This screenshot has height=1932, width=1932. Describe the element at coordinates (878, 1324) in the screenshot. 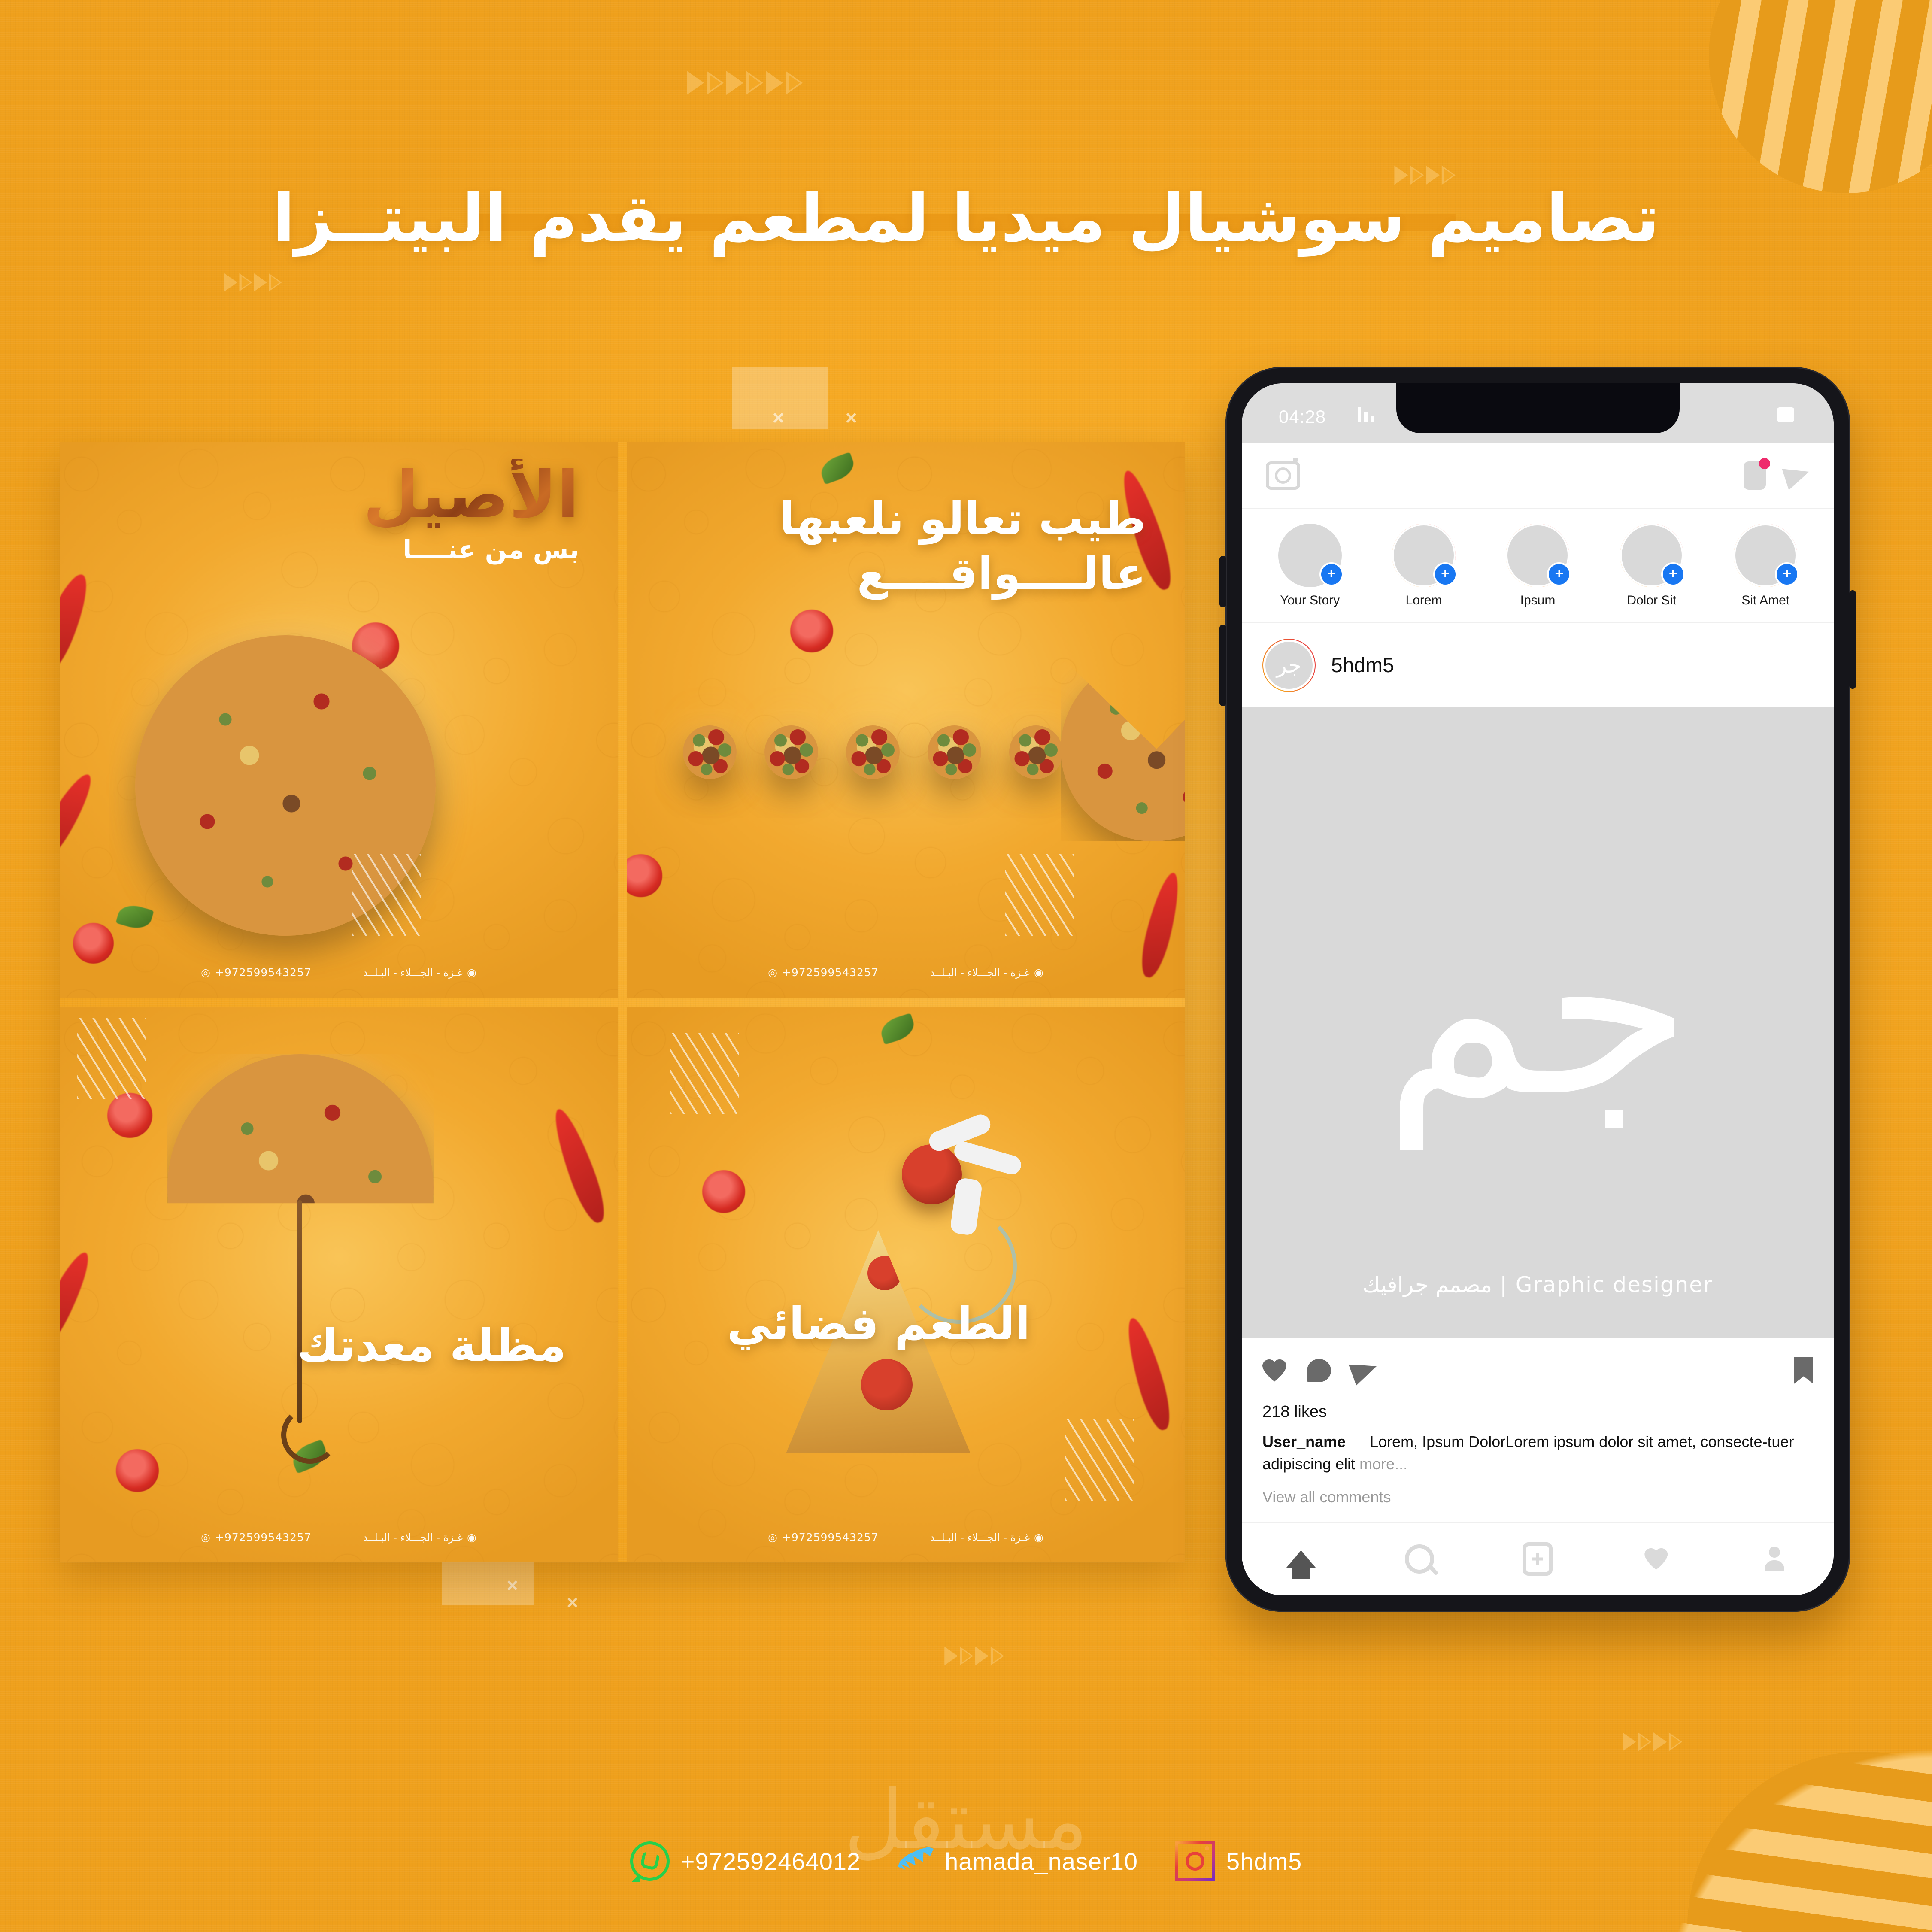

I see `card-headline: الطعم فضائي` at that location.